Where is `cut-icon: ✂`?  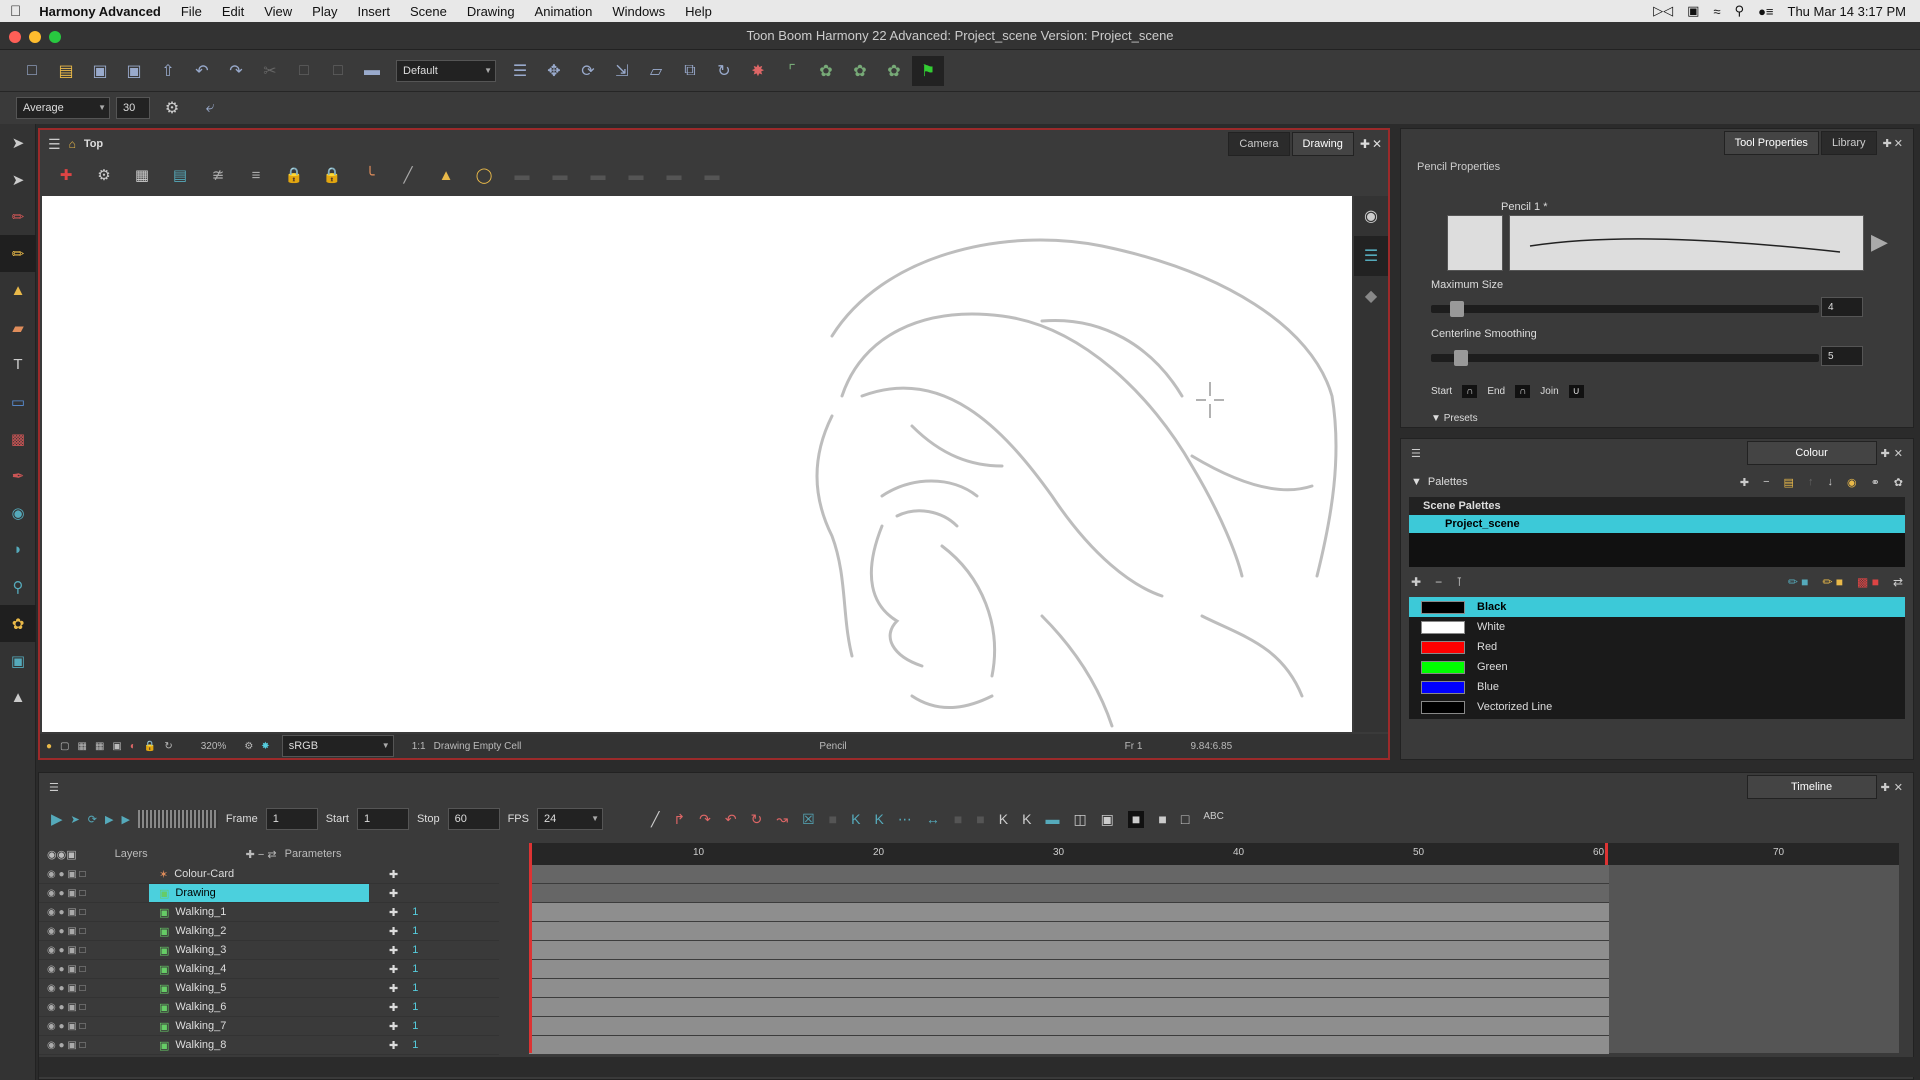
cut-icon: ✂ is located at coordinates (270, 71).